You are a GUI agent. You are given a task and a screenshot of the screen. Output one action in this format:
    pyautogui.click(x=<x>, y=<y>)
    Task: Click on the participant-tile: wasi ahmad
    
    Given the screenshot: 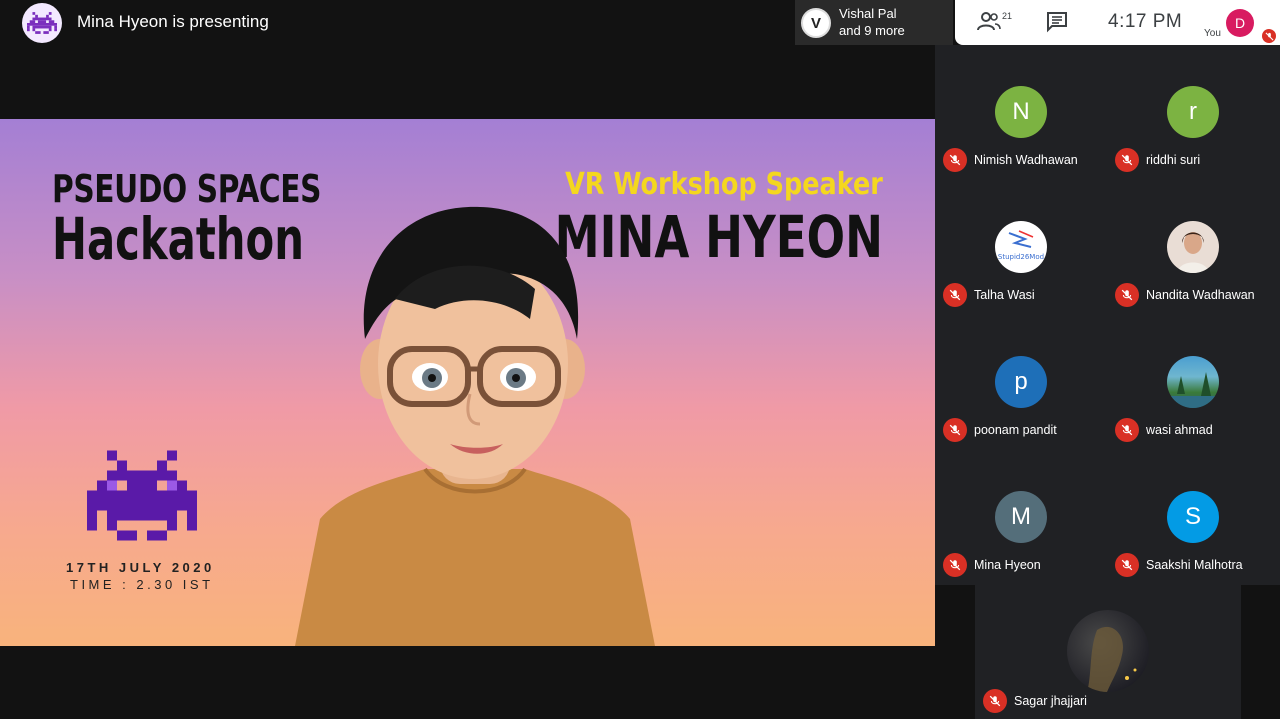 What is the action you would take?
    pyautogui.click(x=1193, y=382)
    